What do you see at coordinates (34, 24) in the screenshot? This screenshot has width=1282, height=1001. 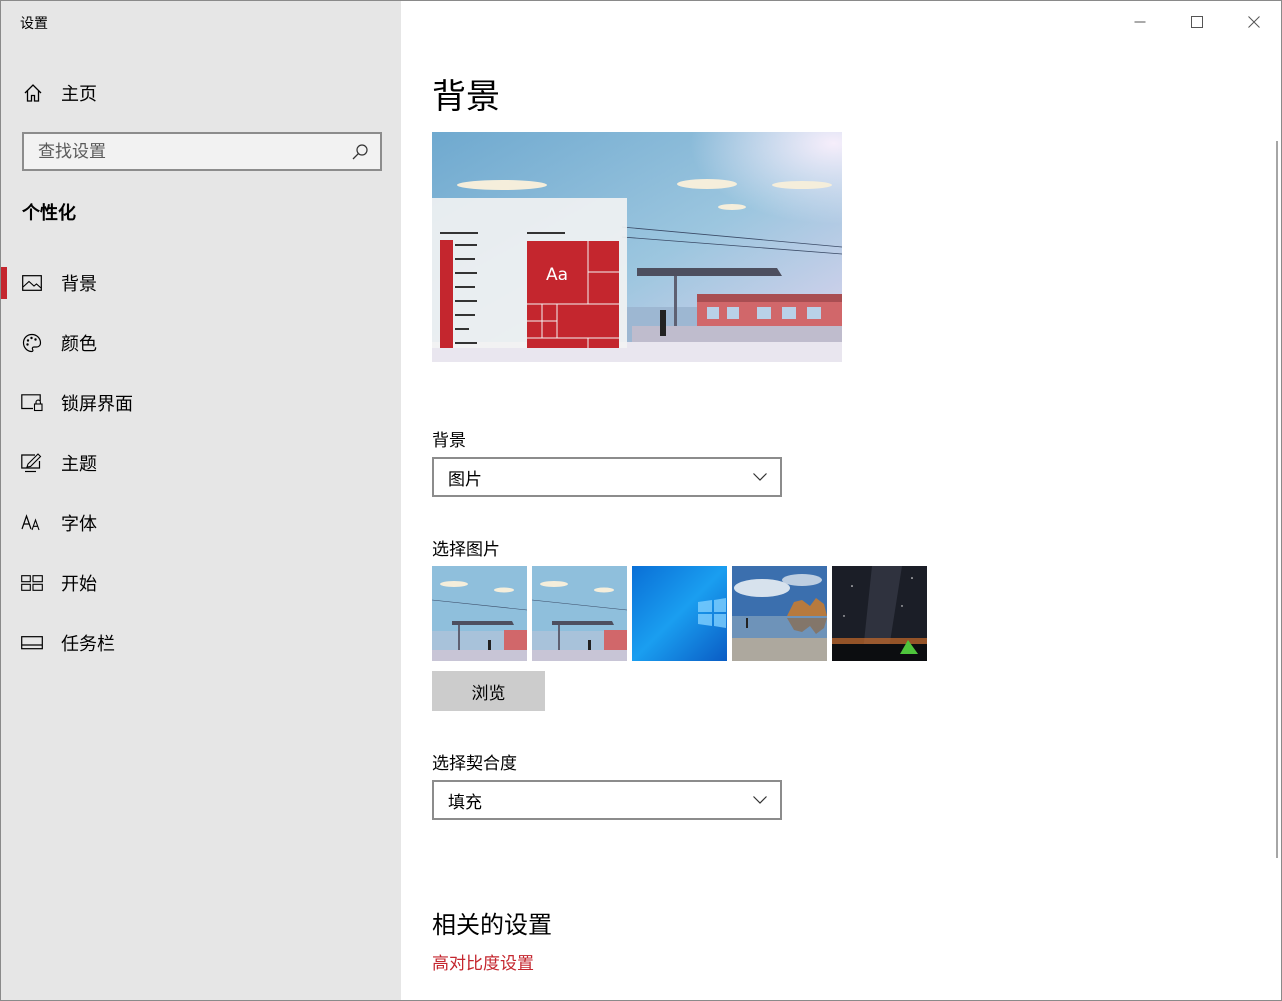 I see `app-title: 设置` at bounding box center [34, 24].